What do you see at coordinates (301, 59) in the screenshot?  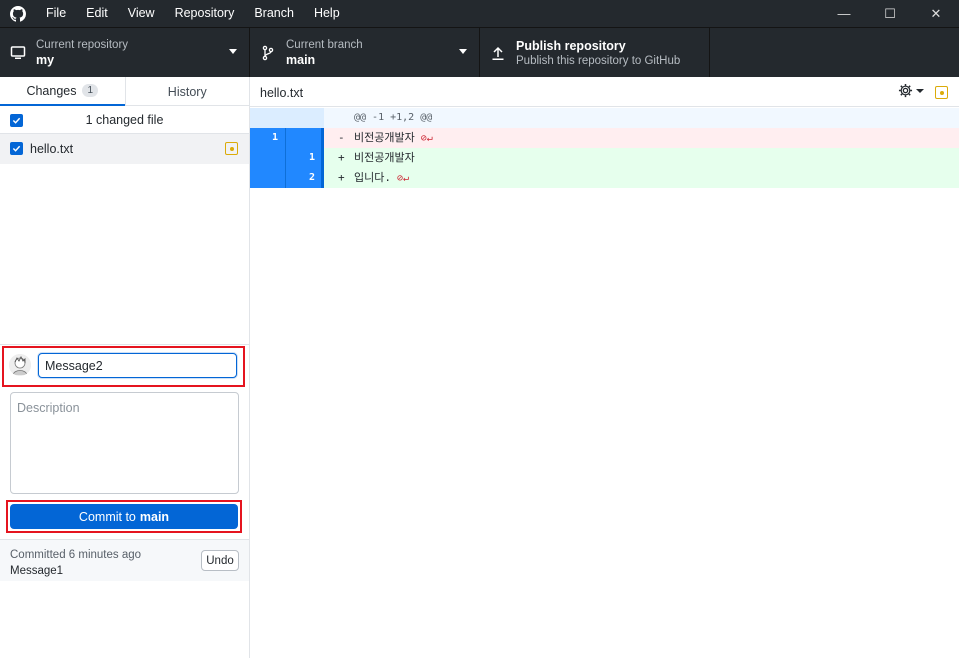 I see `branch-name: main` at bounding box center [301, 59].